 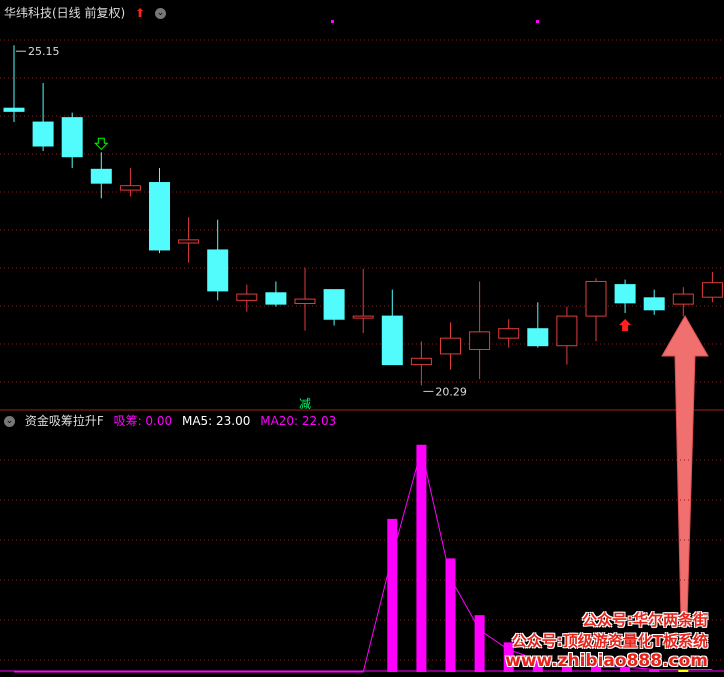 What do you see at coordinates (606, 661) in the screenshot?
I see `watermark-line-3: www.zhibiao888.com` at bounding box center [606, 661].